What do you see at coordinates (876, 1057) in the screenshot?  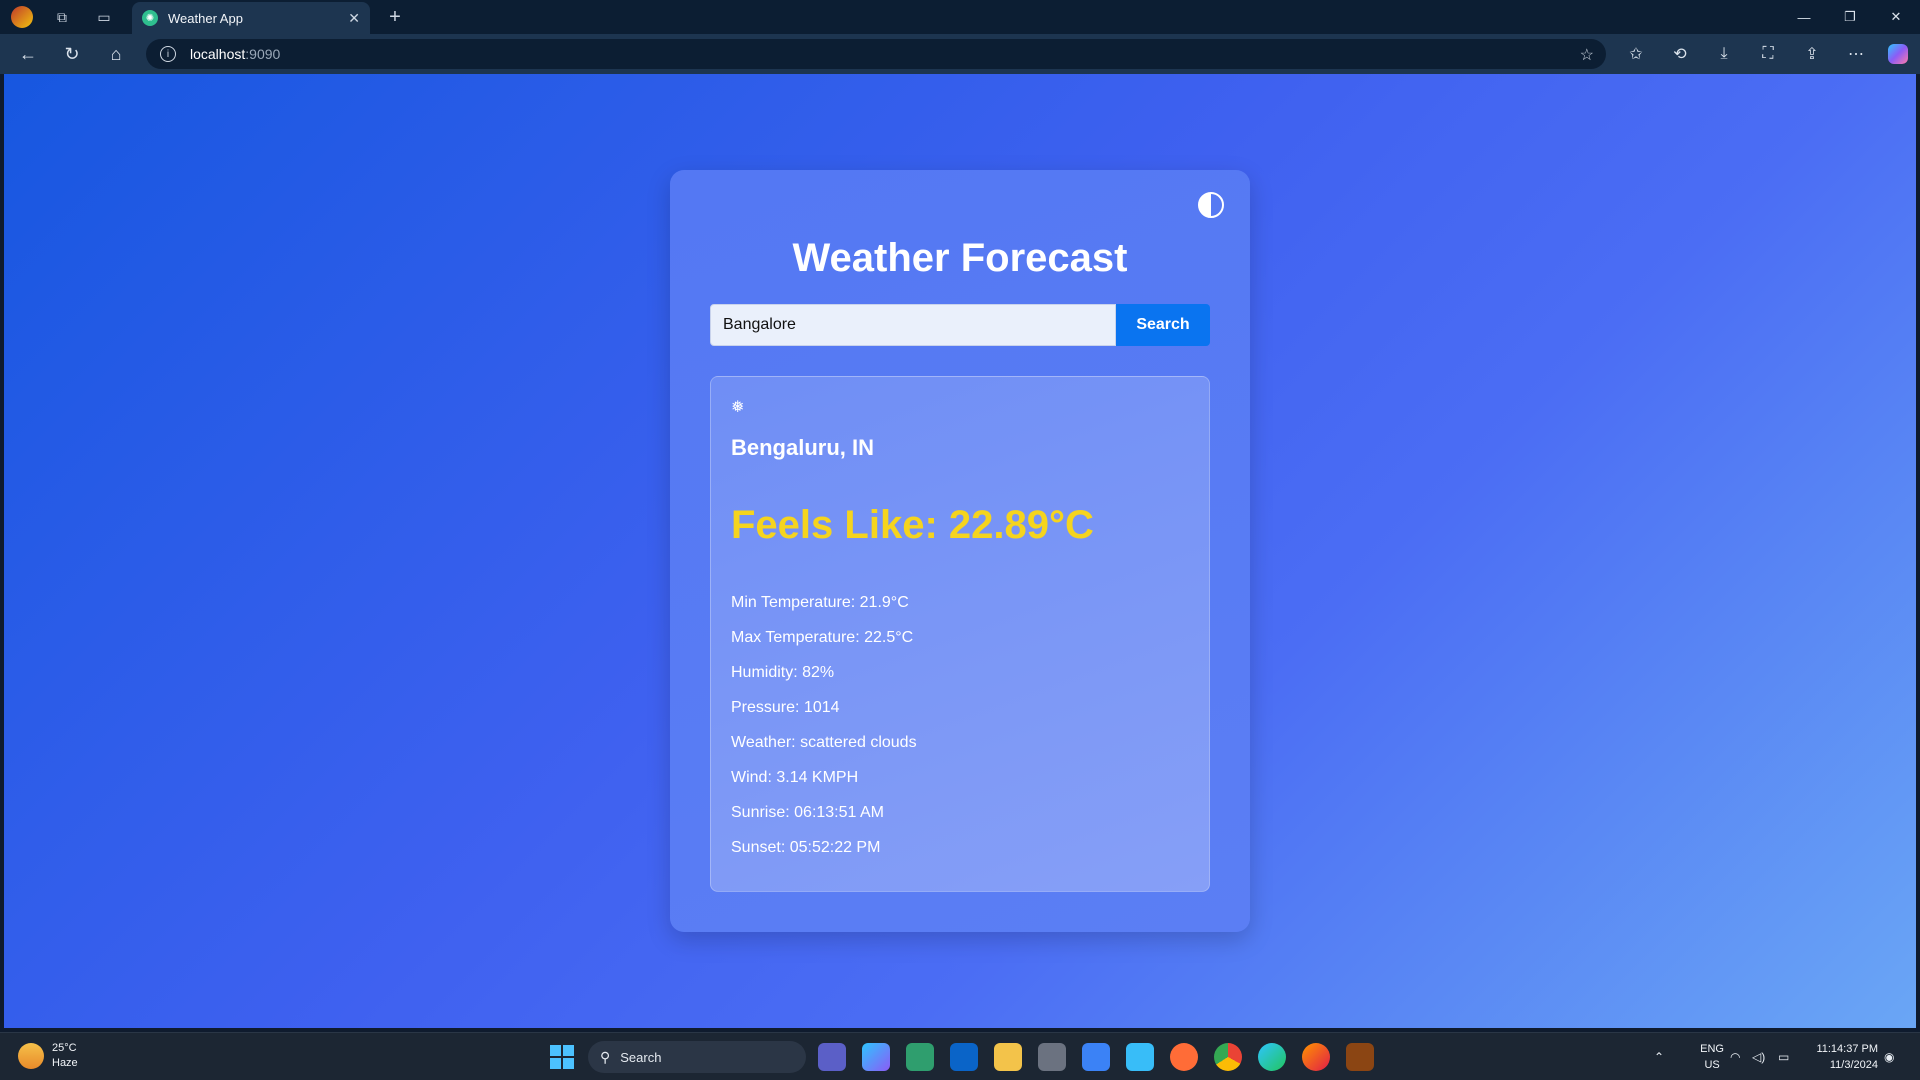 I see `copilot-app-icon` at bounding box center [876, 1057].